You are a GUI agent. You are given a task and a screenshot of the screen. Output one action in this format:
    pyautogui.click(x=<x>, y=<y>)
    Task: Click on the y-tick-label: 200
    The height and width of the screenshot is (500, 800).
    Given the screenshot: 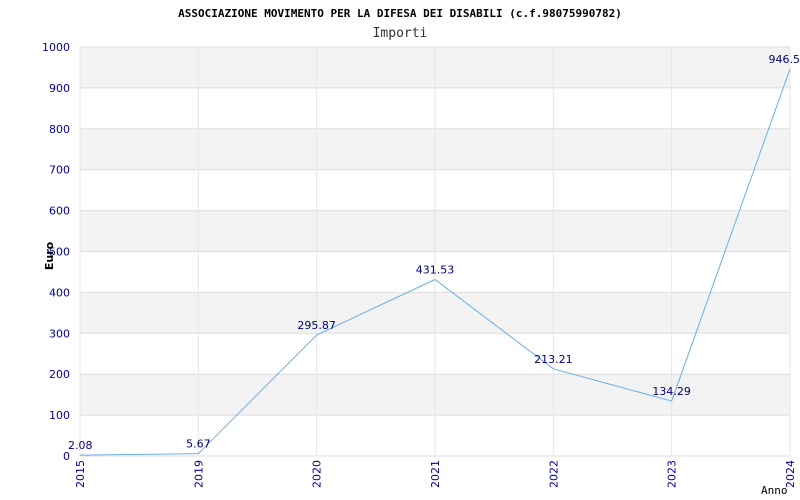 What is the action you would take?
    pyautogui.click(x=59, y=374)
    